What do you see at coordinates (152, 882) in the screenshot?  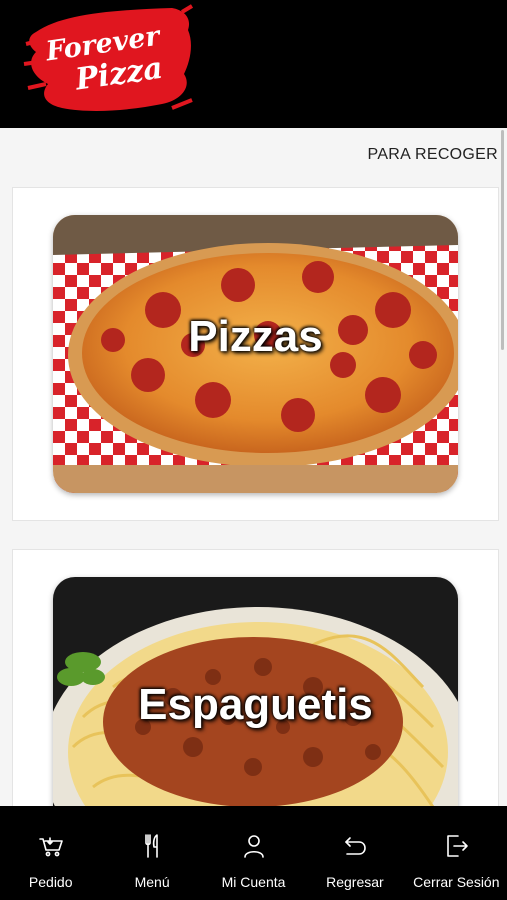 I see `nav-label-menu: Menú` at bounding box center [152, 882].